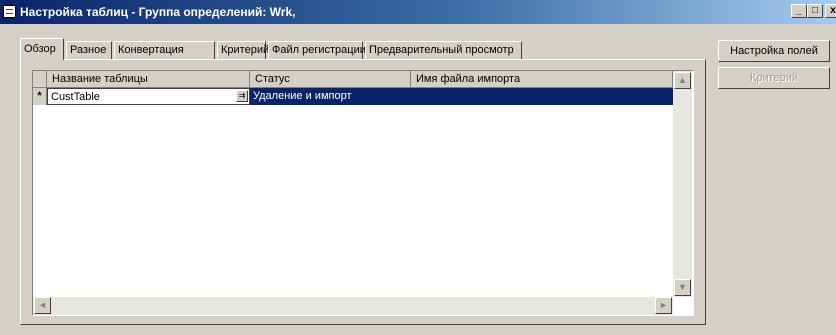  I want to click on criteria-button: Критерий, so click(774, 78).